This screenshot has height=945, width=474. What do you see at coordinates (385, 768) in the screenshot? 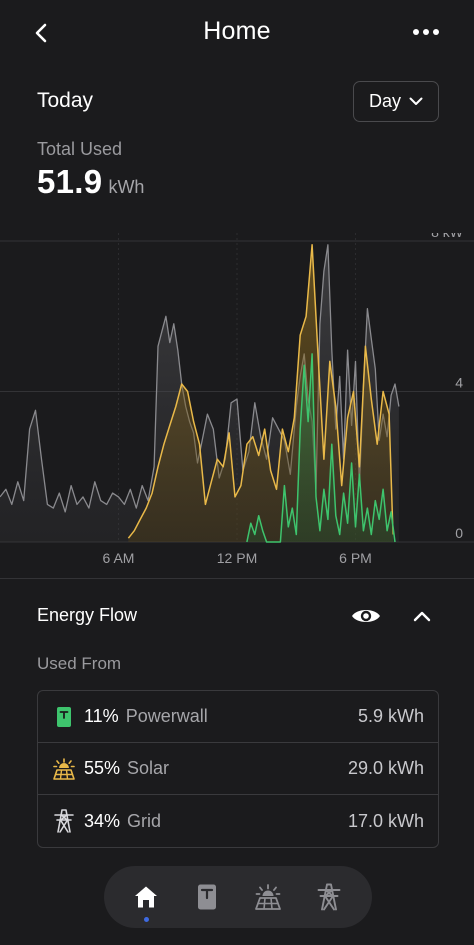
I see `source-energy: 29.0 kWh` at bounding box center [385, 768].